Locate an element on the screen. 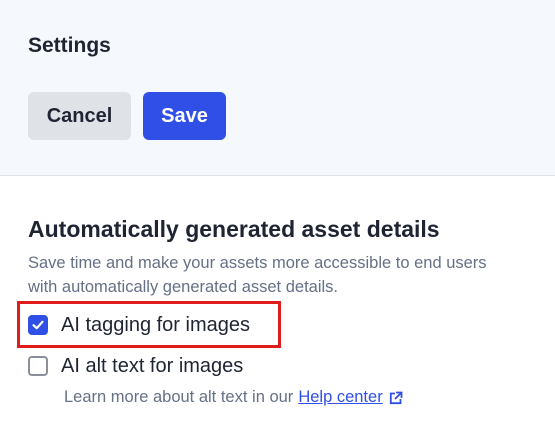  save-button: Save is located at coordinates (184, 116).